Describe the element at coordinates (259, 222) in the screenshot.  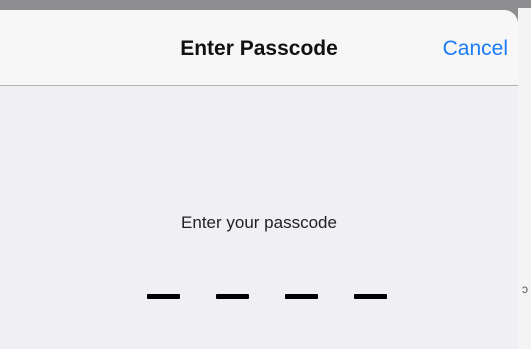
I see `passcode-prompt: Enter your passcode` at that location.